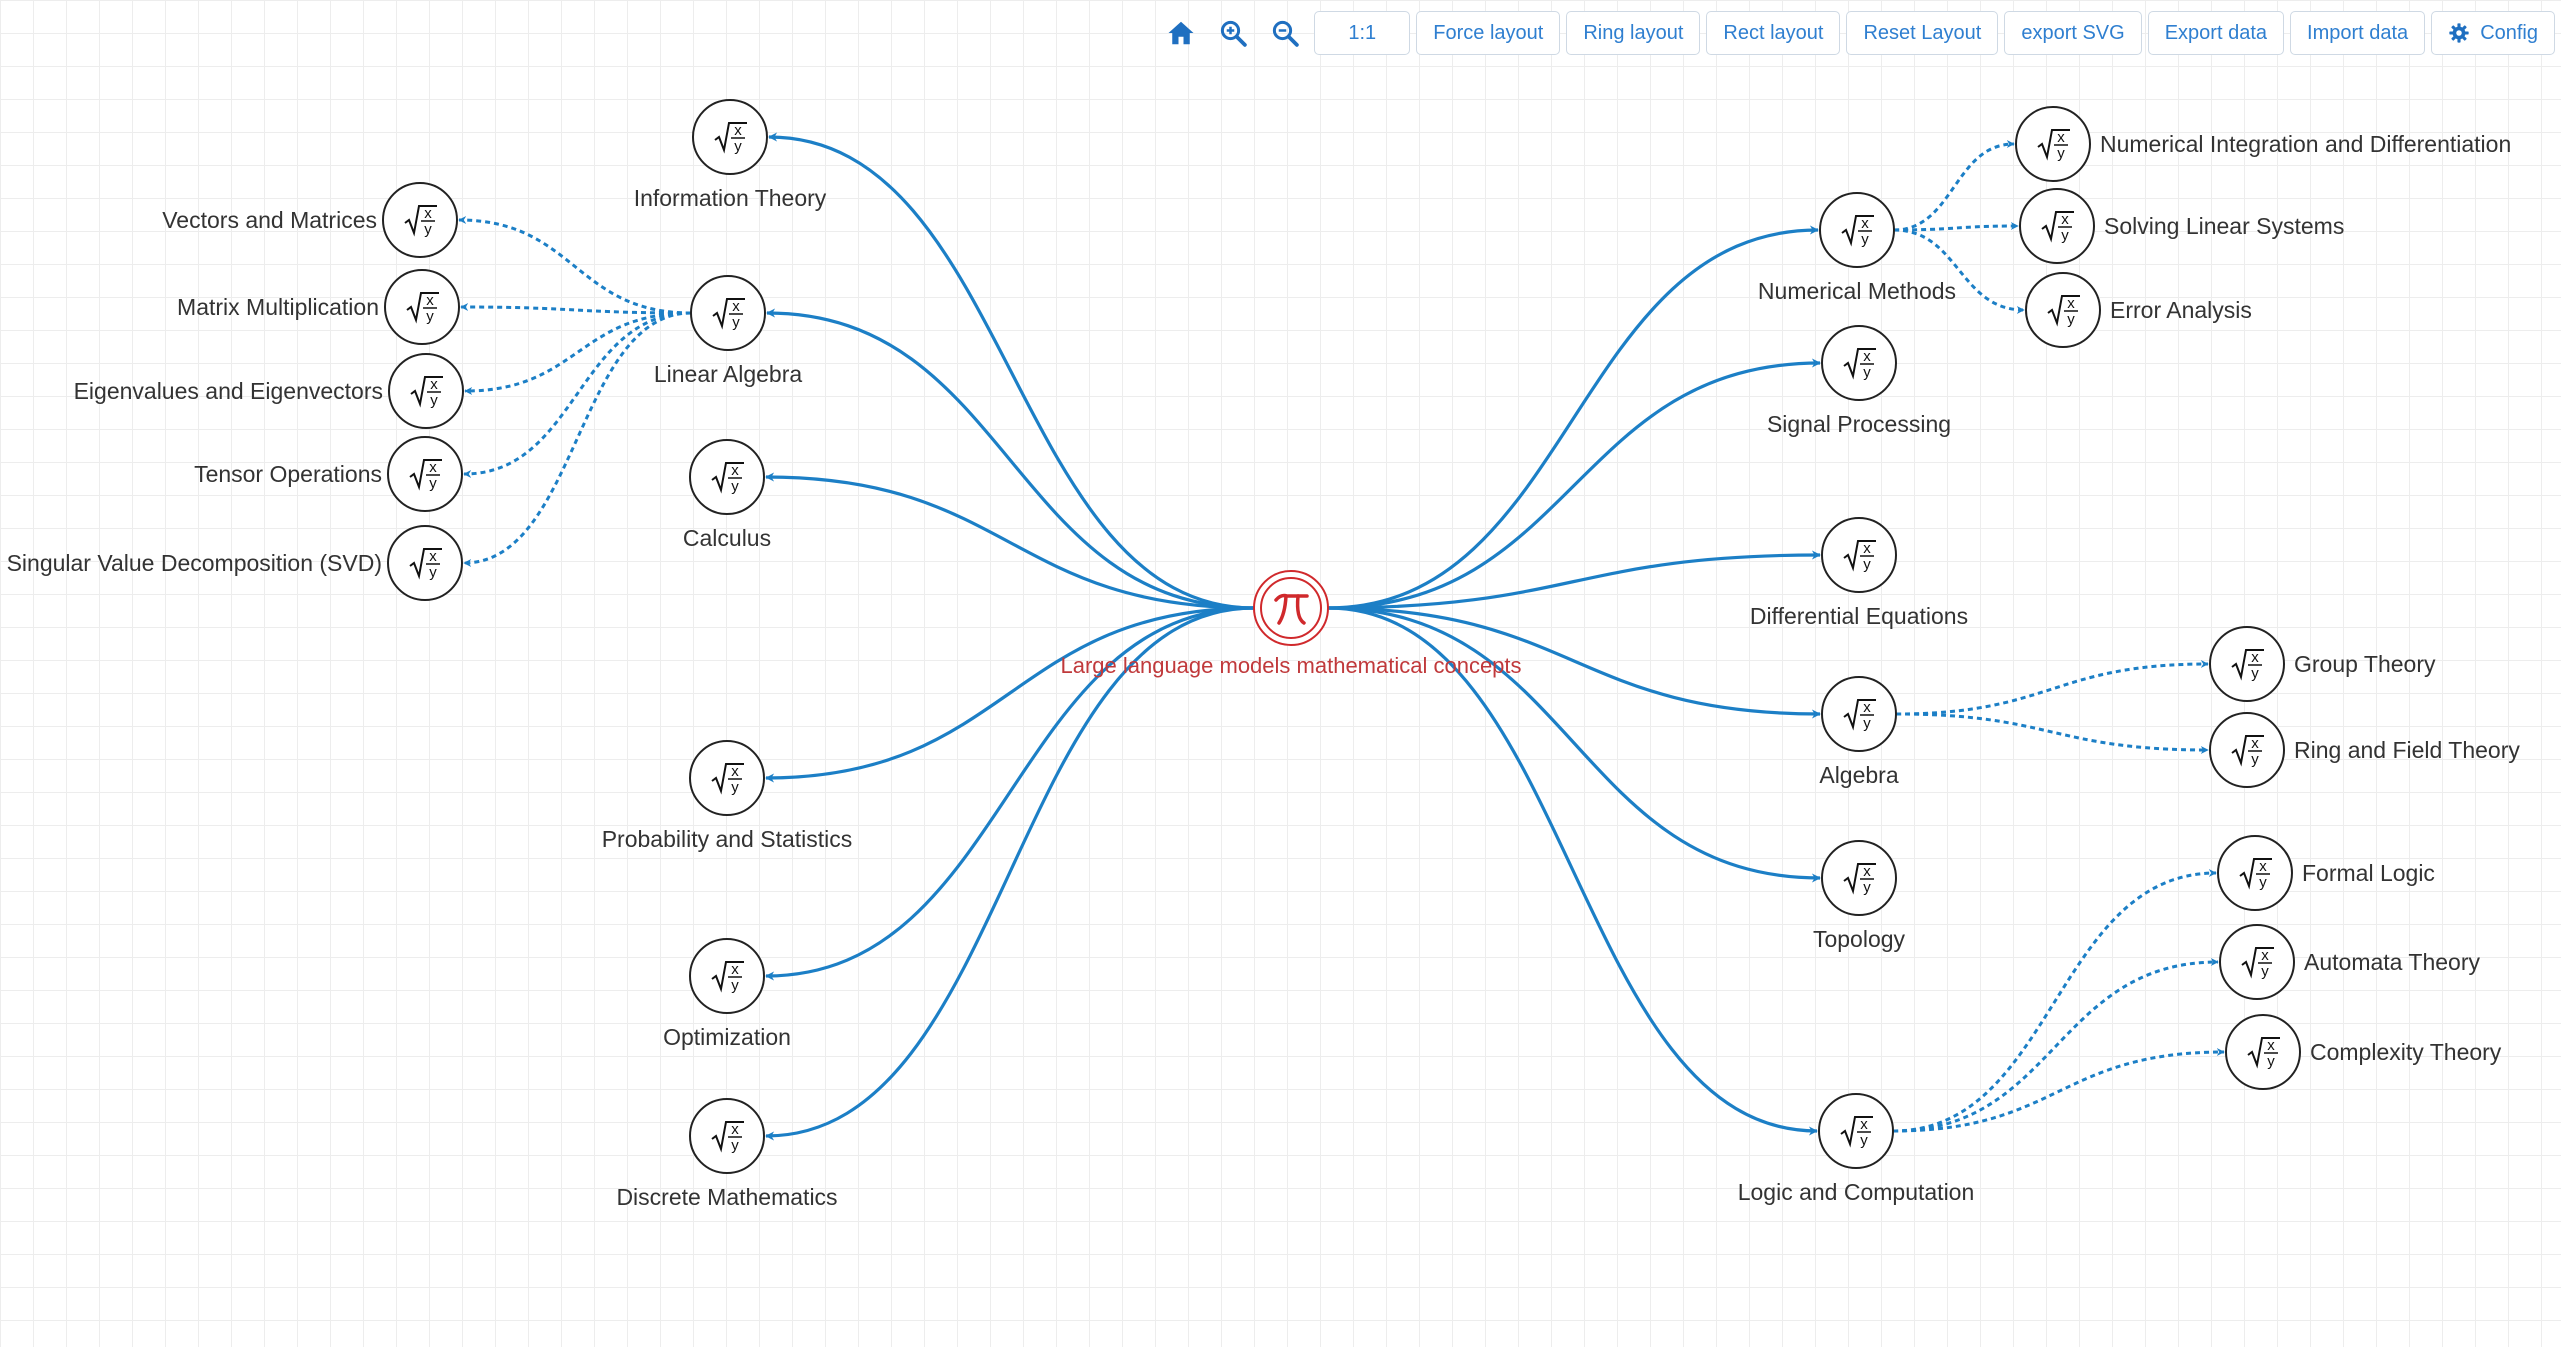  What do you see at coordinates (2368, 873) in the screenshot?
I see `node-label: Formal Logic` at bounding box center [2368, 873].